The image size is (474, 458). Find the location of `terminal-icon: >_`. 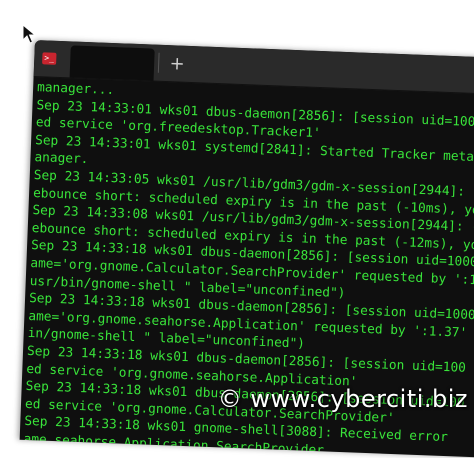

terminal-icon: >_ is located at coordinates (49, 58).